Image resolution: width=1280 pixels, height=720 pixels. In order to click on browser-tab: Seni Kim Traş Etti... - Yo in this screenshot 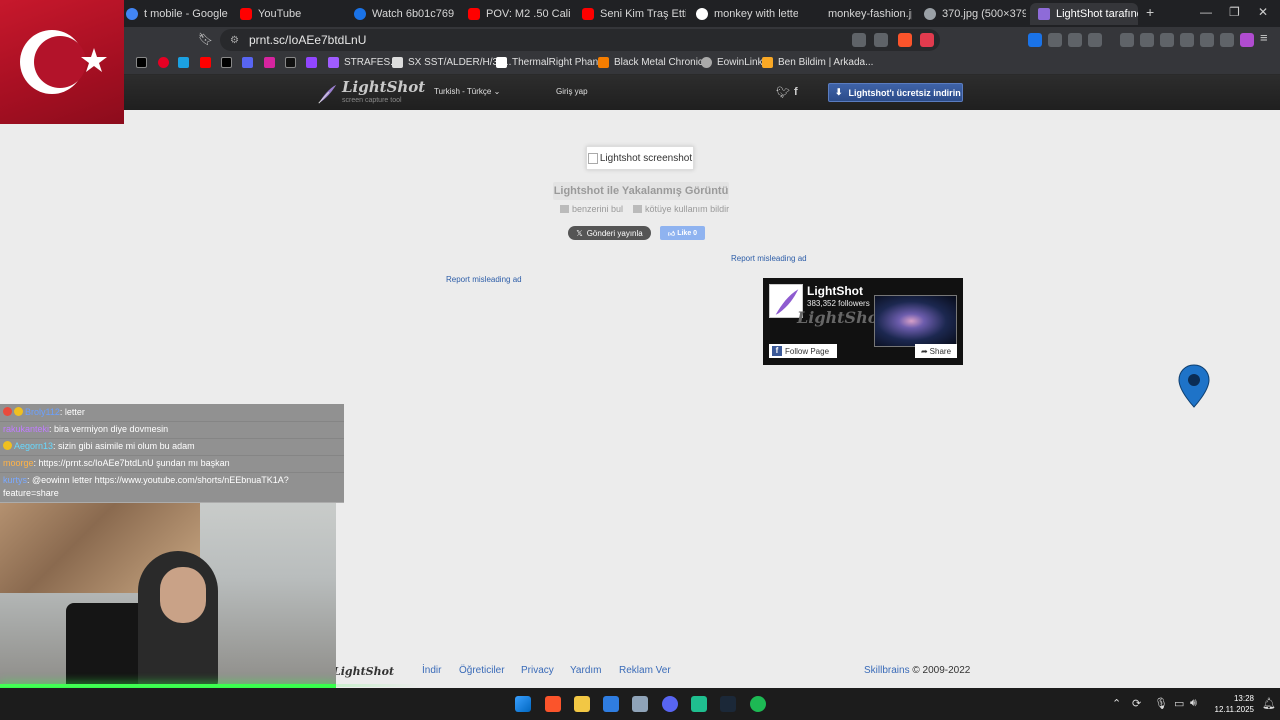, I will do `click(630, 14)`.